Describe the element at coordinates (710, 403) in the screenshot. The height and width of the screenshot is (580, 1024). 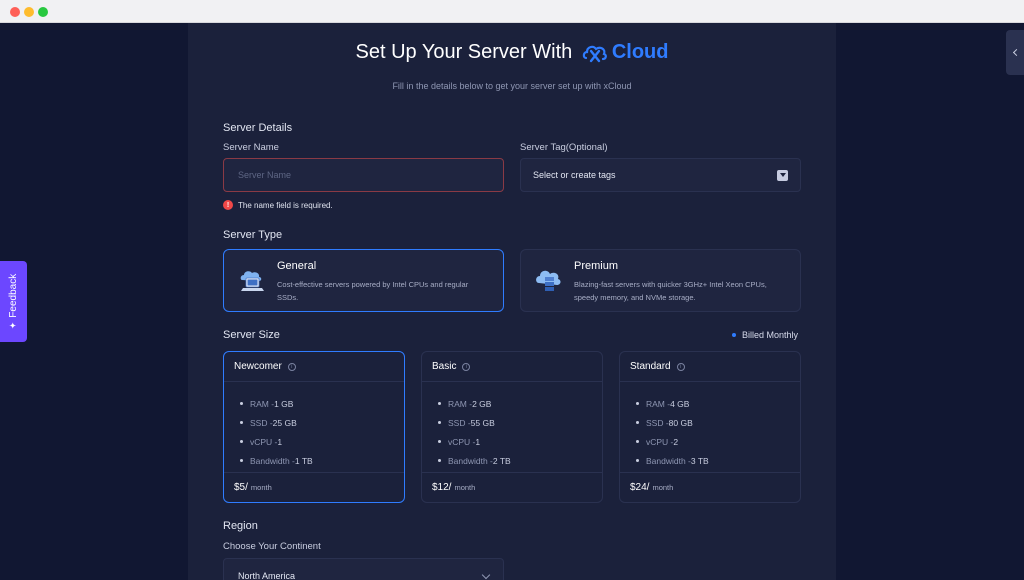
I see `plan-spec-ram: RAM - 4 GB` at that location.